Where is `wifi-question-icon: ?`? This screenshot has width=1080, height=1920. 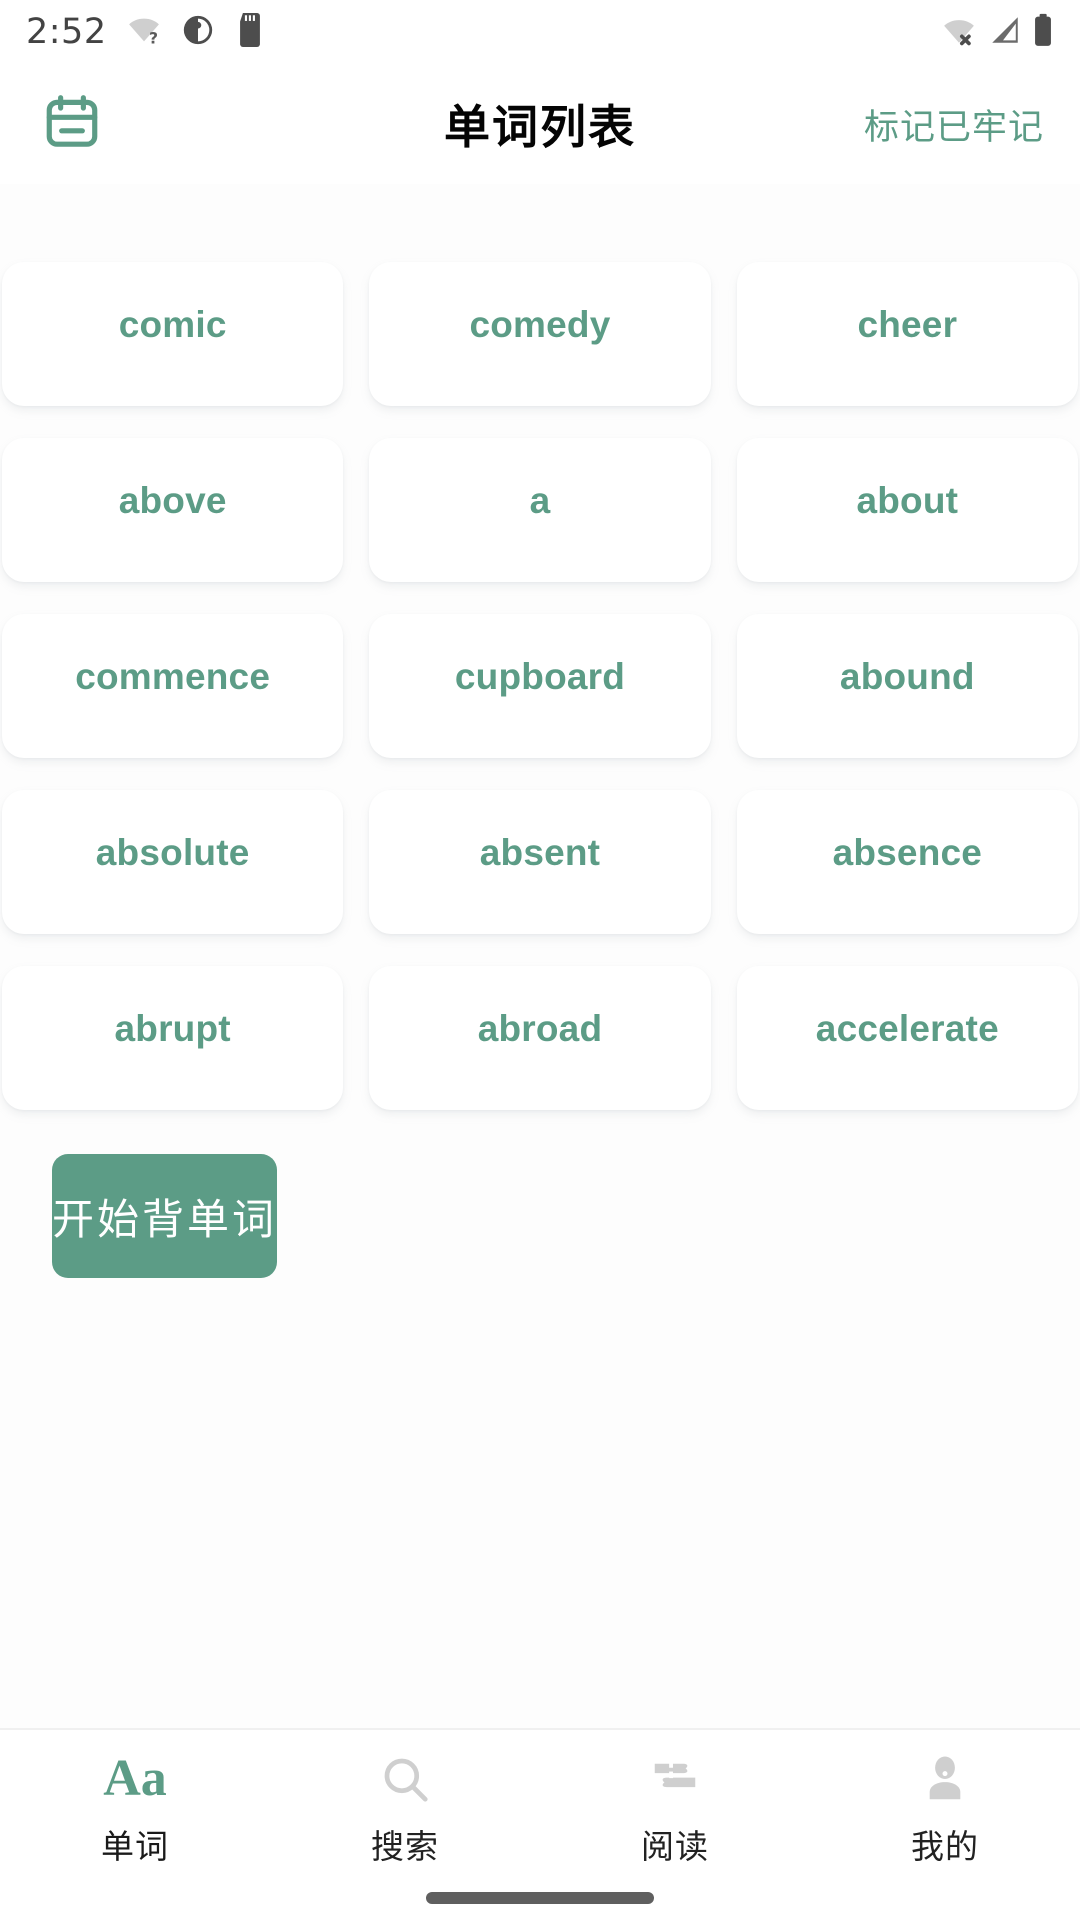
wifi-question-icon: ? is located at coordinates (144, 32).